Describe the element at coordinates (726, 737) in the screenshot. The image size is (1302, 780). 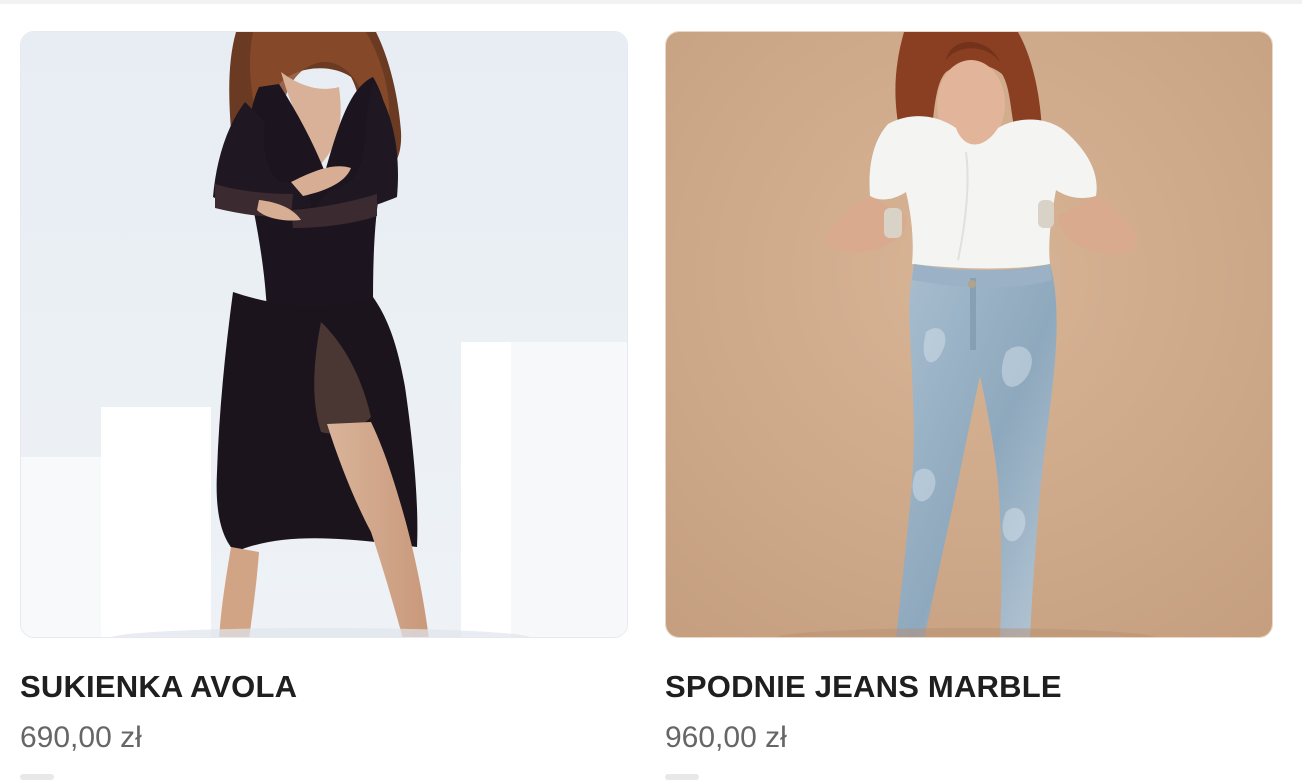
I see `product-price: 960,00 zł` at that location.